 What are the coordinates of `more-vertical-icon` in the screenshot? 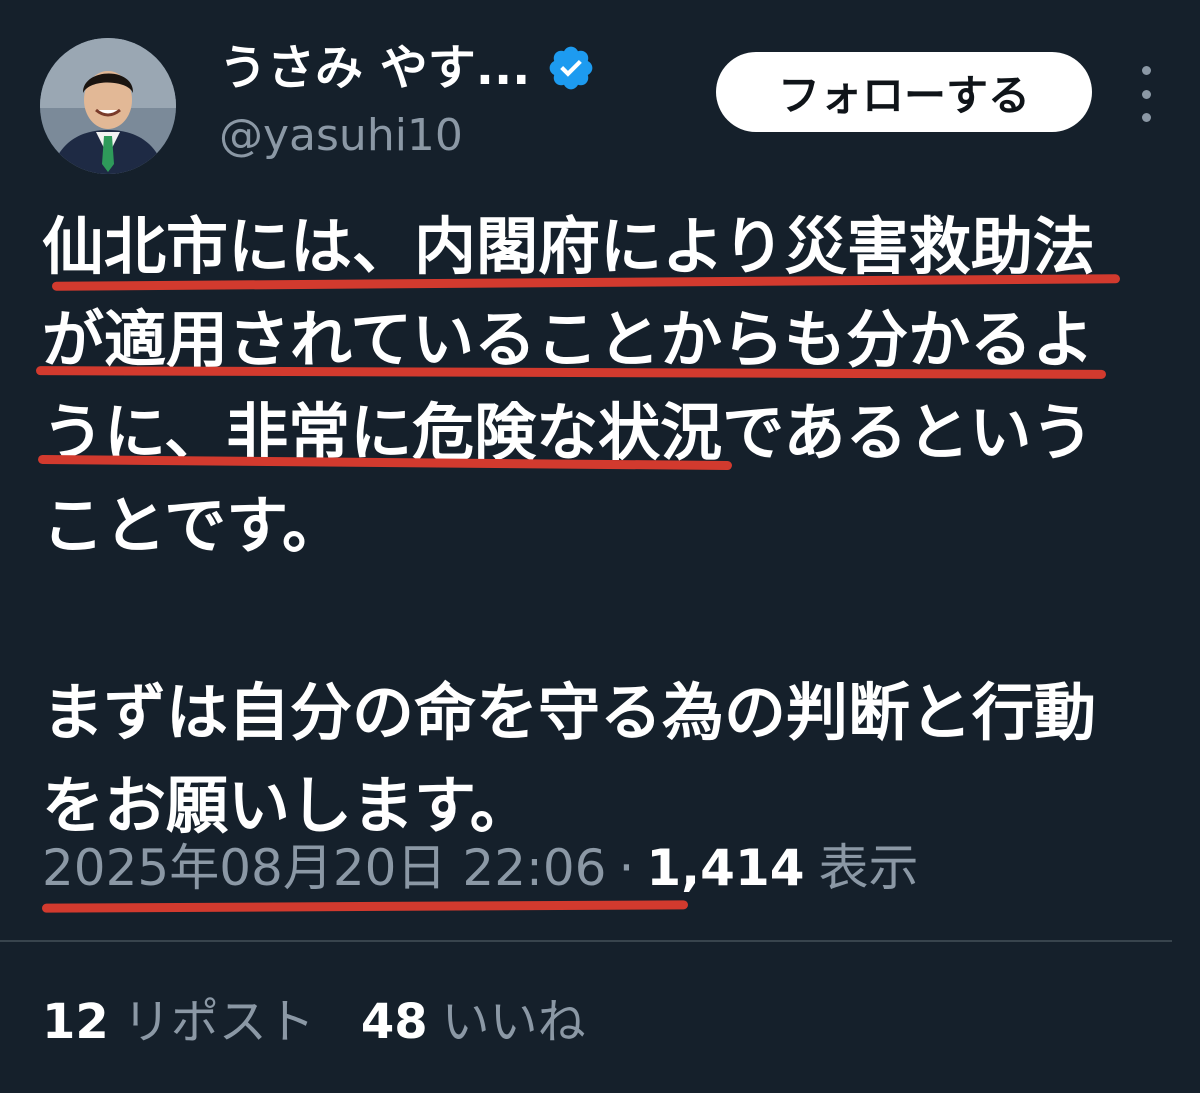 It's located at (1146, 94).